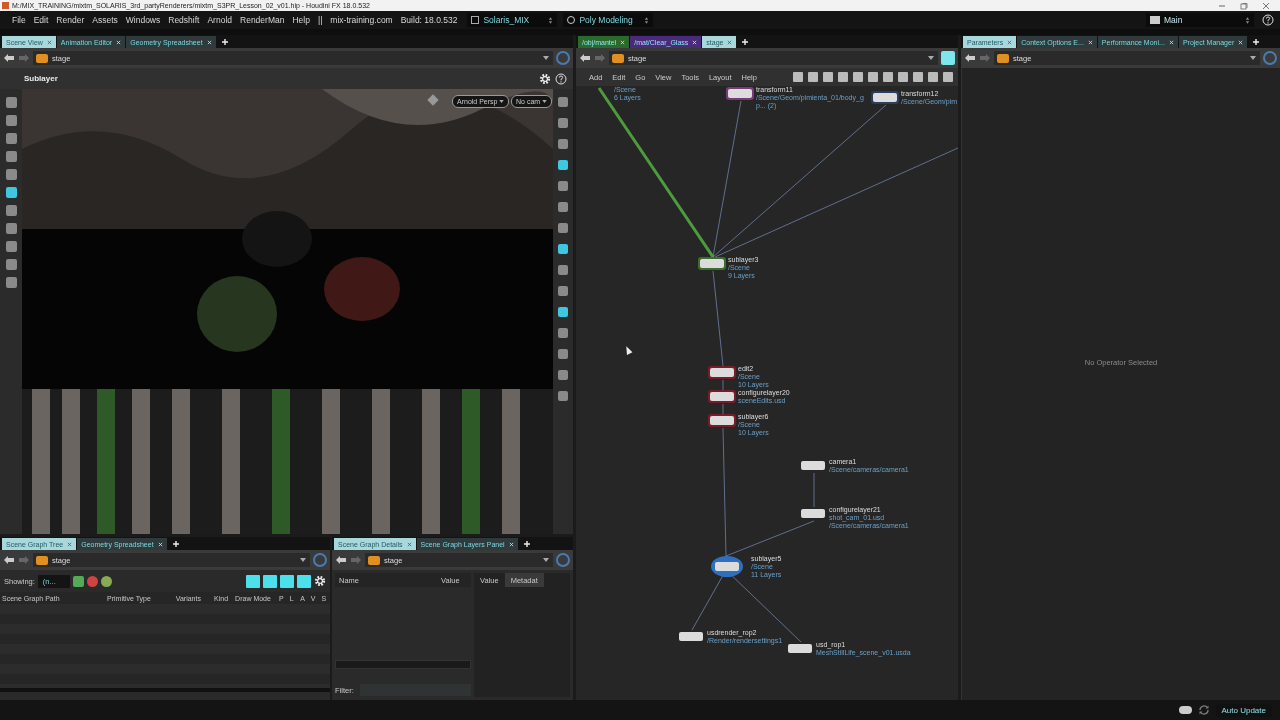 The width and height of the screenshot is (1280, 720). What do you see at coordinates (1185, 710) in the screenshot?
I see `cloud-icon` at bounding box center [1185, 710].